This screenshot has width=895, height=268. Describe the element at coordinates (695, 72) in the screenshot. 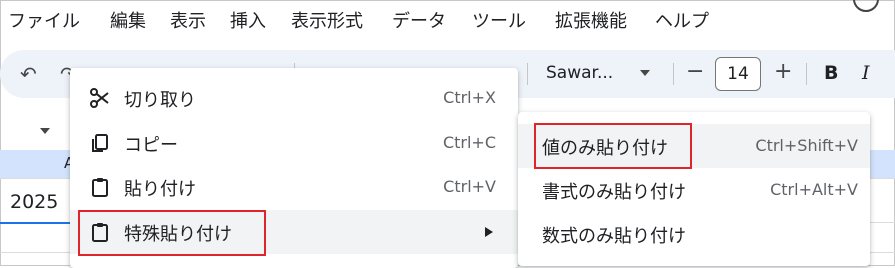

I see `decrease-font-size-button: −` at that location.